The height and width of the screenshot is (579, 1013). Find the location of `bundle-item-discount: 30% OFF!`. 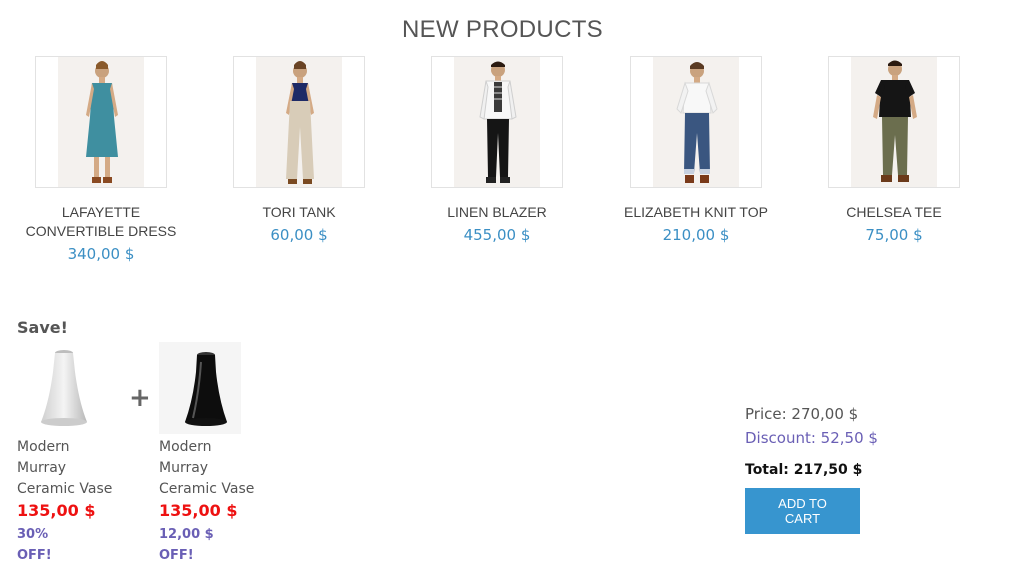

bundle-item-discount: 30% OFF! is located at coordinates (34, 545).